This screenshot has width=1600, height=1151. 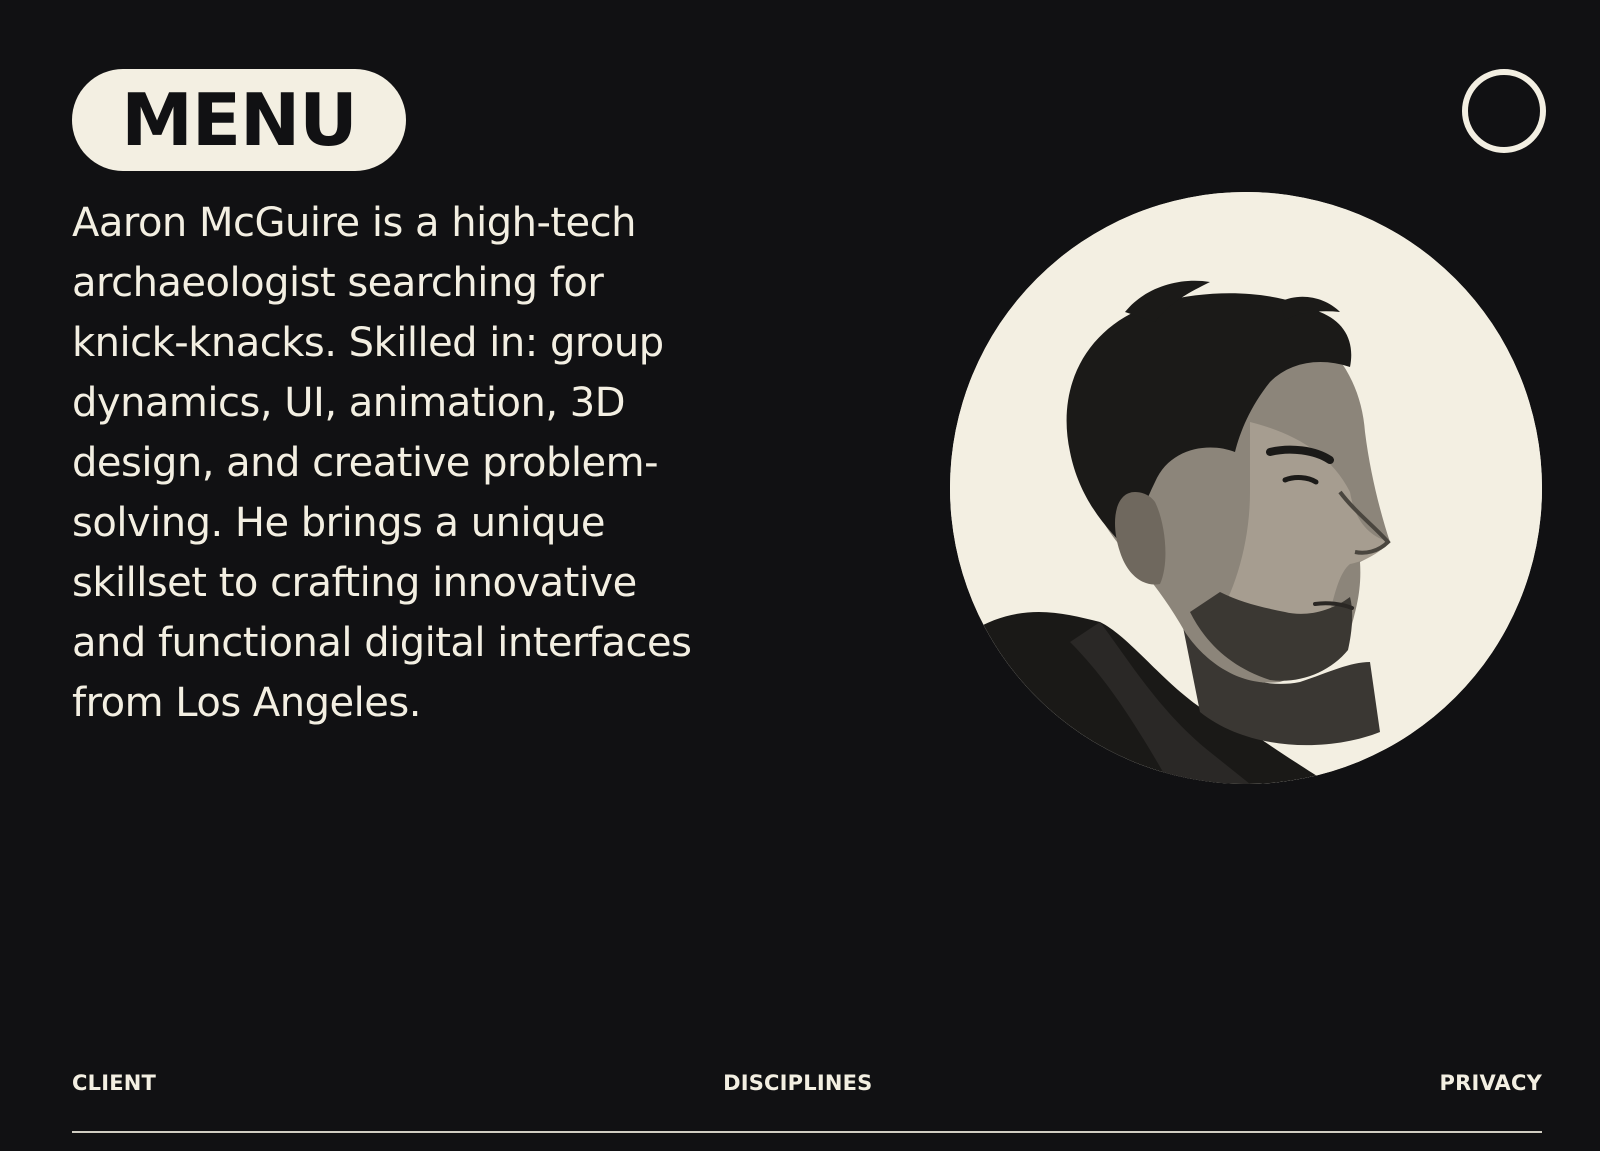 What do you see at coordinates (1491, 1083) in the screenshot?
I see `footer-link-privacy: PRIVACY` at bounding box center [1491, 1083].